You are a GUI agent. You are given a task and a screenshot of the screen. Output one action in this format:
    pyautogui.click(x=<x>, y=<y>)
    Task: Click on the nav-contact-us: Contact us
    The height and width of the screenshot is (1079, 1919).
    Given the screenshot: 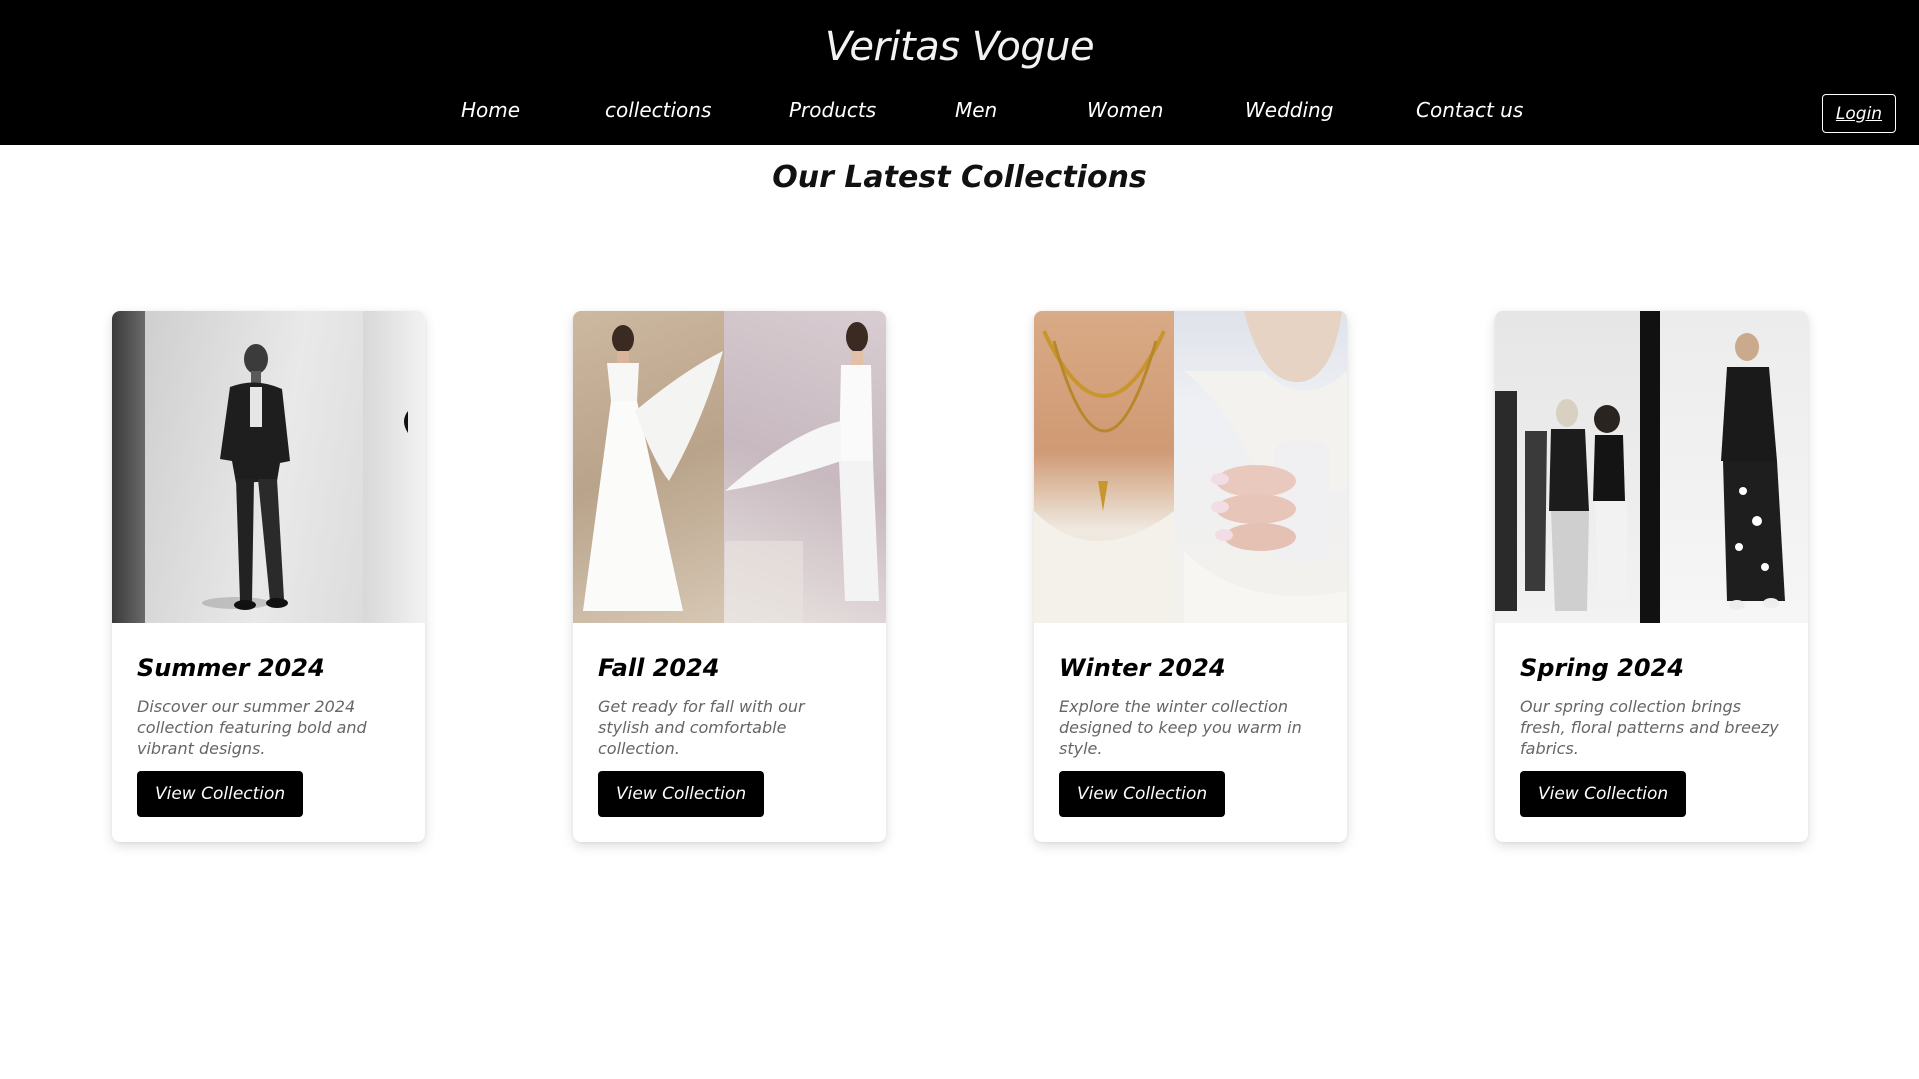 What is the action you would take?
    pyautogui.click(x=1469, y=110)
    